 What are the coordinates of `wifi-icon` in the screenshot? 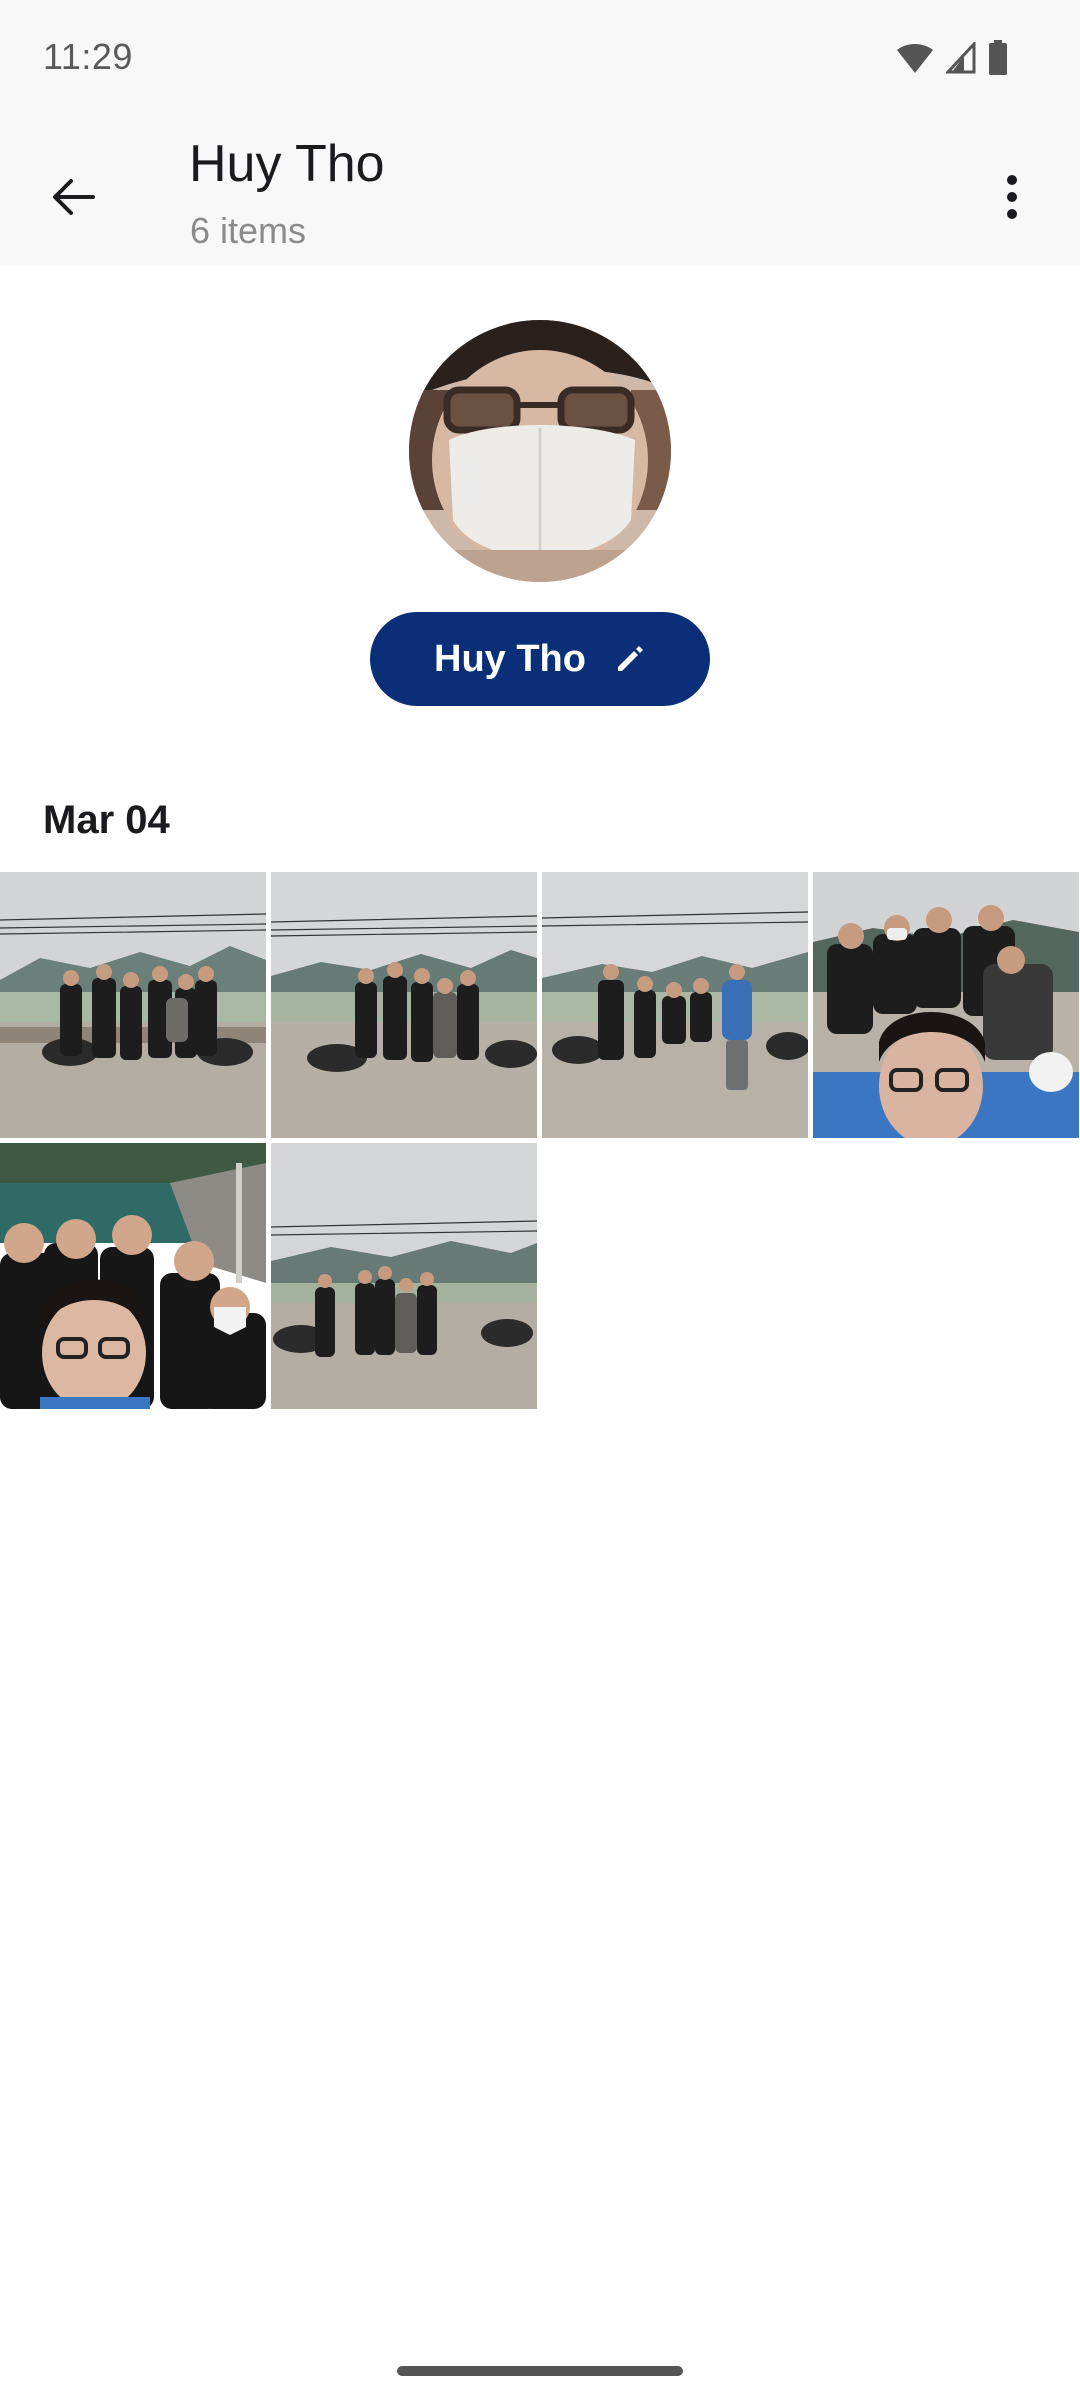 It's located at (915, 58).